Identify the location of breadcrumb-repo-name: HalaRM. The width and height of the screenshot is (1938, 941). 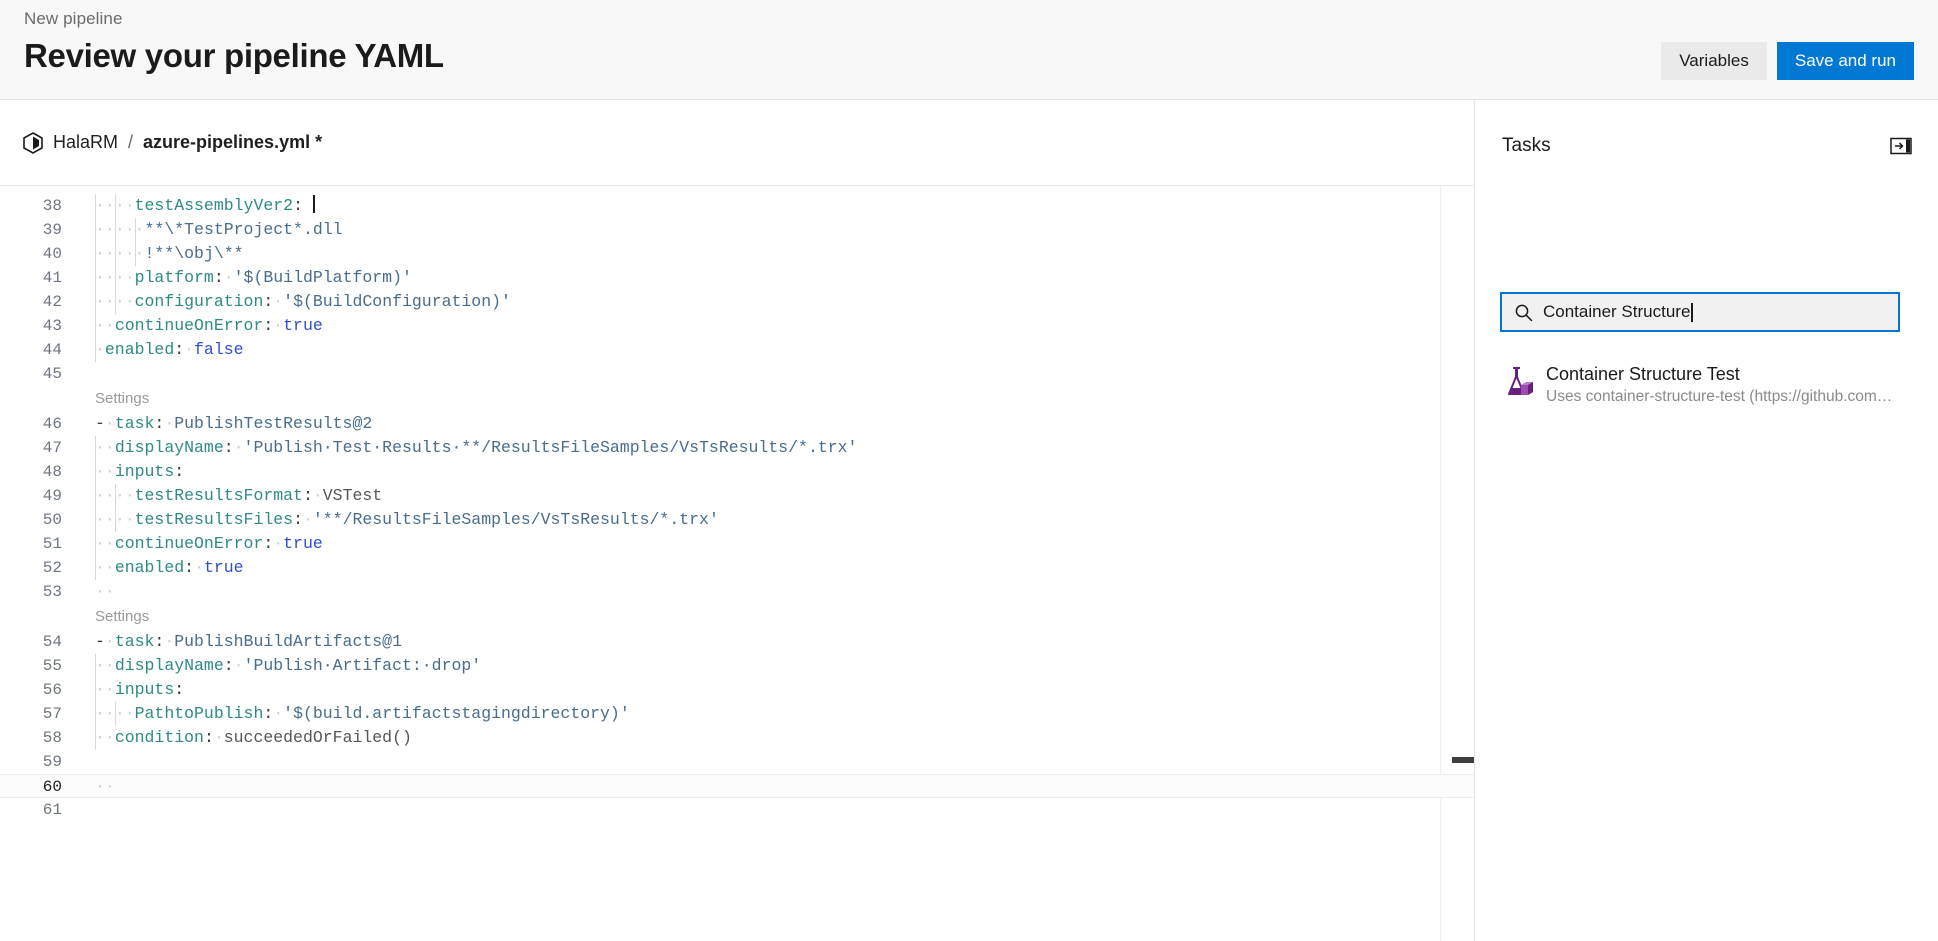
(85, 142).